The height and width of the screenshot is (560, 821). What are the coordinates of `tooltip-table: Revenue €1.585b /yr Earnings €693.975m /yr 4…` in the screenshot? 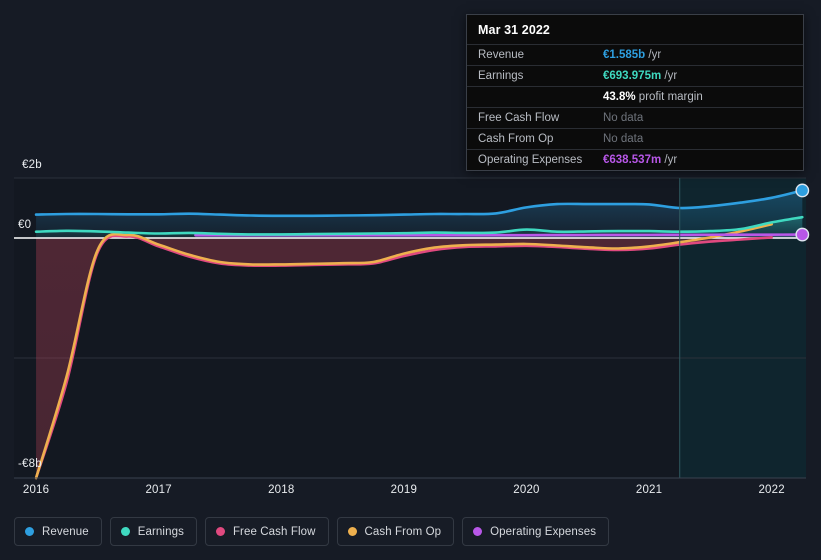 It's located at (635, 107).